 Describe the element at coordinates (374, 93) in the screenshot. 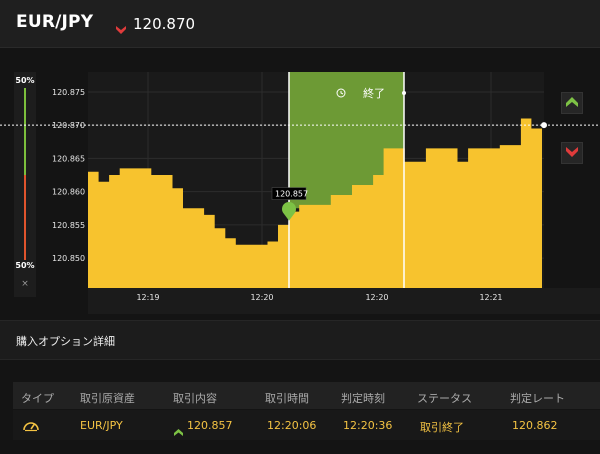

I see `expiry-label: 終了` at that location.